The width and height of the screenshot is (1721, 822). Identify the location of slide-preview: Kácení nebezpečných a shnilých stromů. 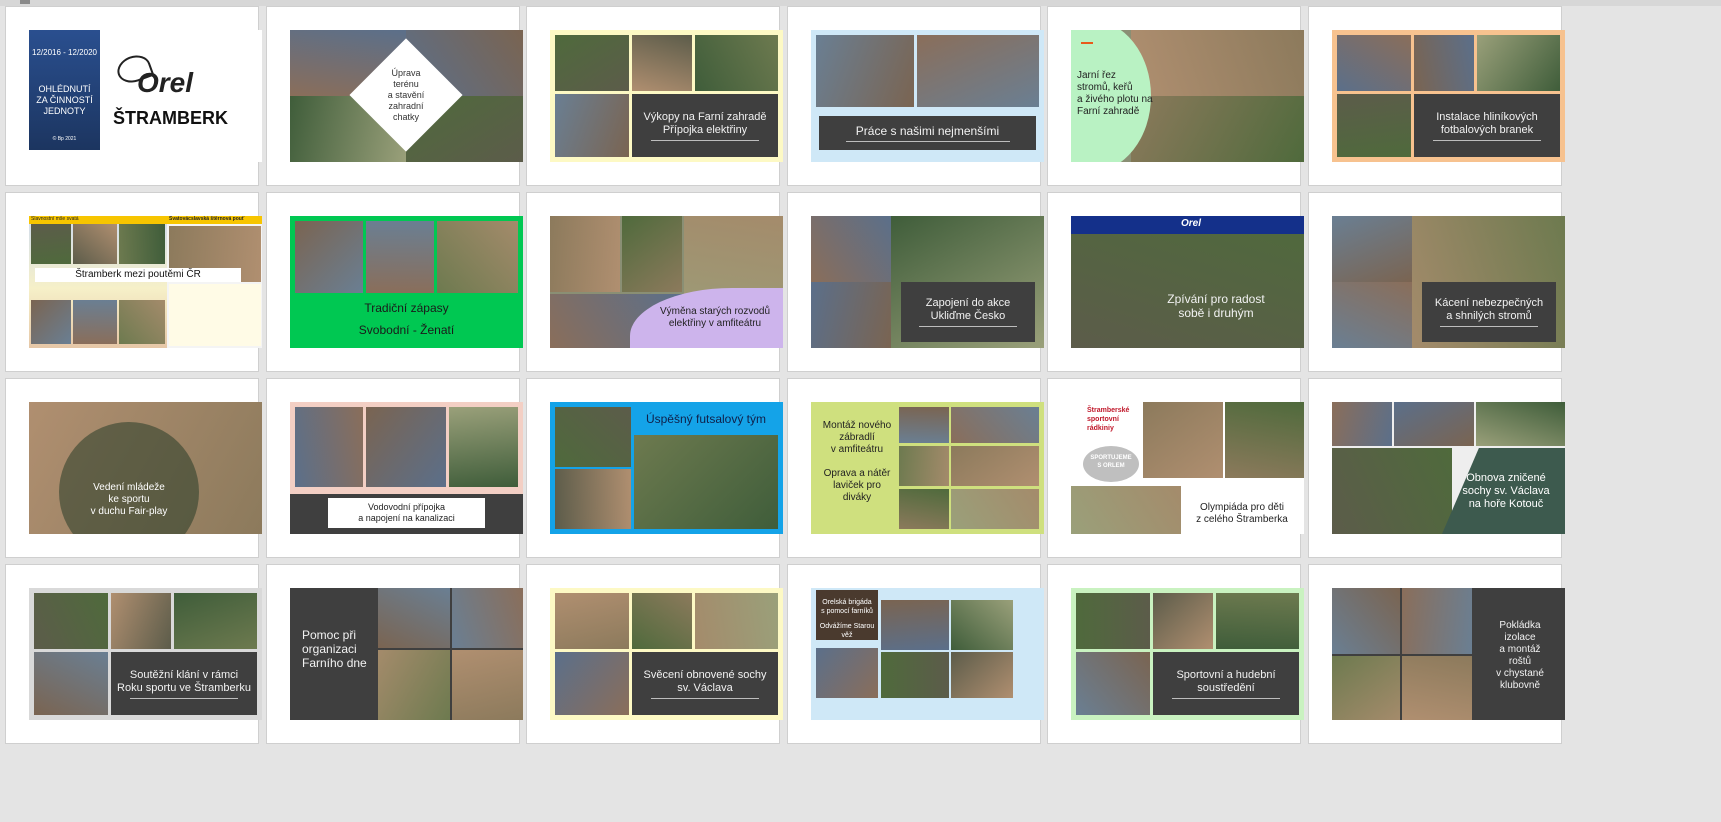
(1448, 282).